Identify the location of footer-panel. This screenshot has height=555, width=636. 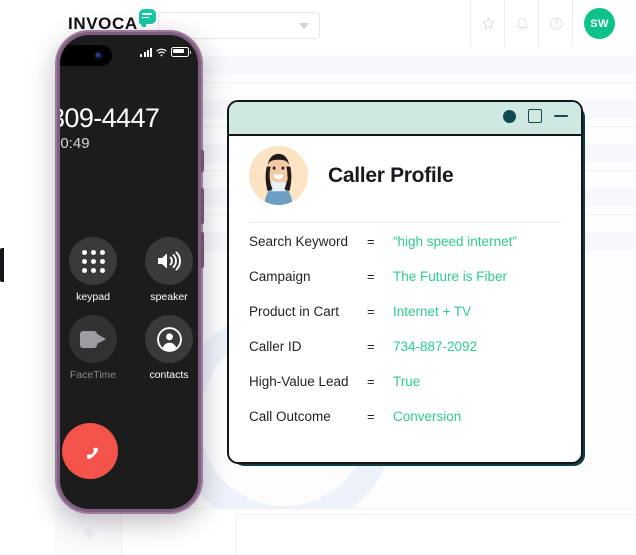
(435, 534).